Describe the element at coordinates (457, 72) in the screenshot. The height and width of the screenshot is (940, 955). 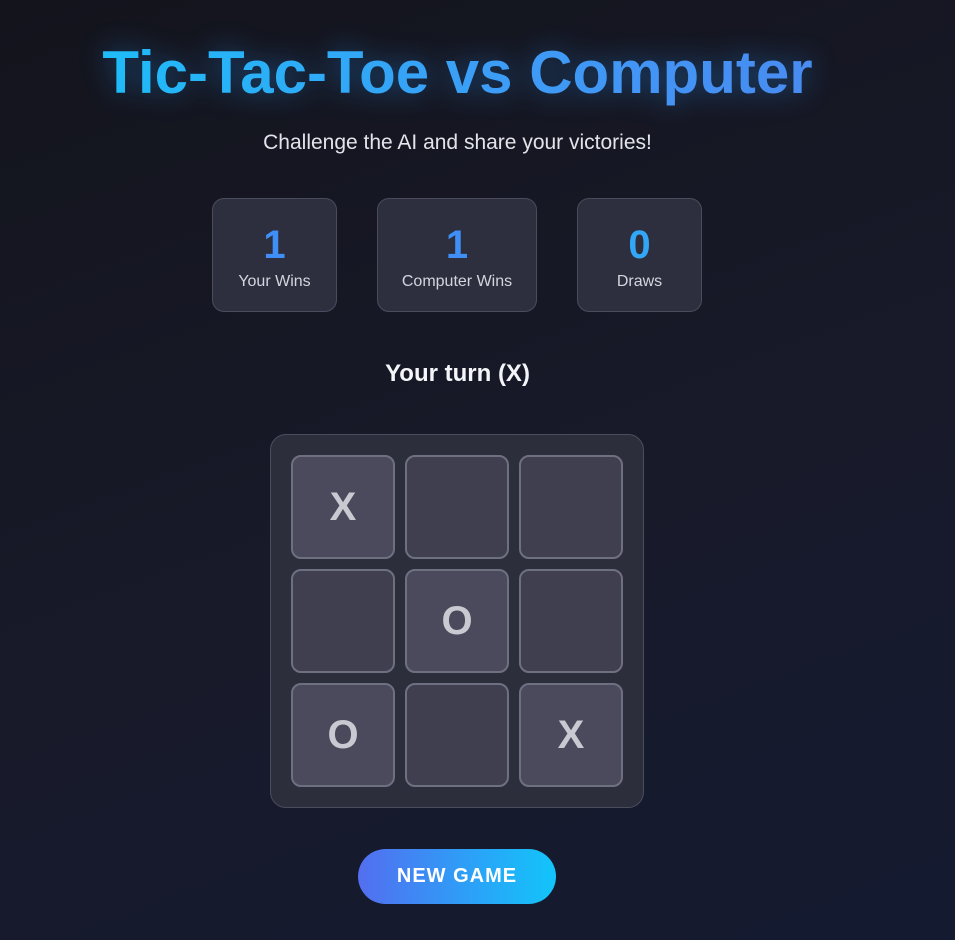
I see `page-title: Tic-Tac-Toe vs Computer` at that location.